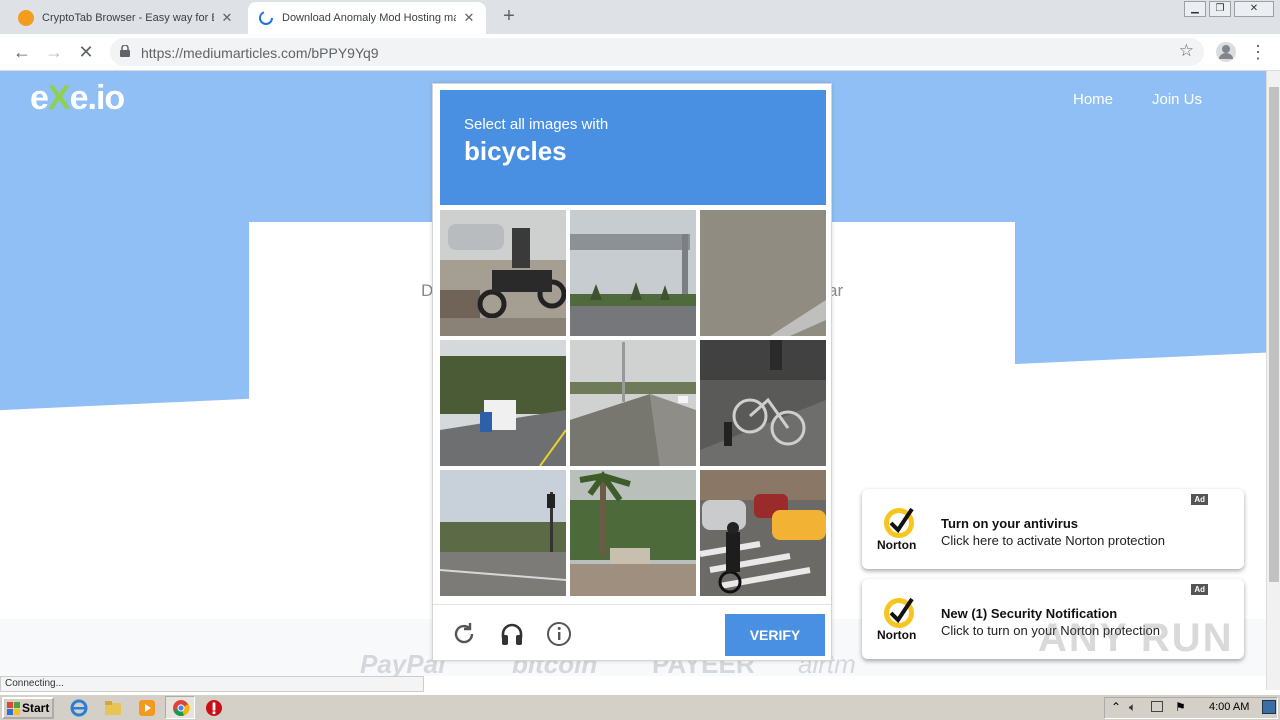 The height and width of the screenshot is (720, 1280). What do you see at coordinates (1093, 99) in the screenshot?
I see `nav-home-link: Home` at bounding box center [1093, 99].